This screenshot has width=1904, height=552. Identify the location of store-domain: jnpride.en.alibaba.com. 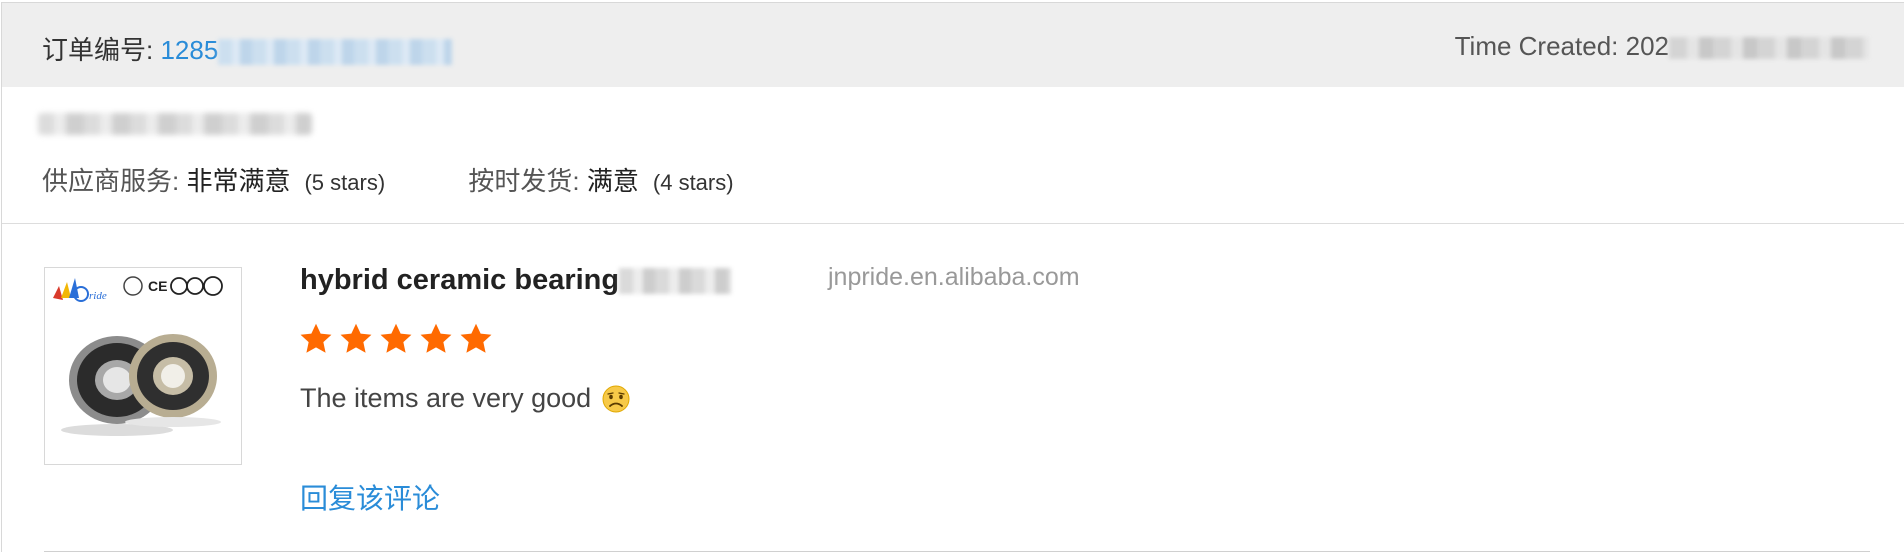
(954, 277).